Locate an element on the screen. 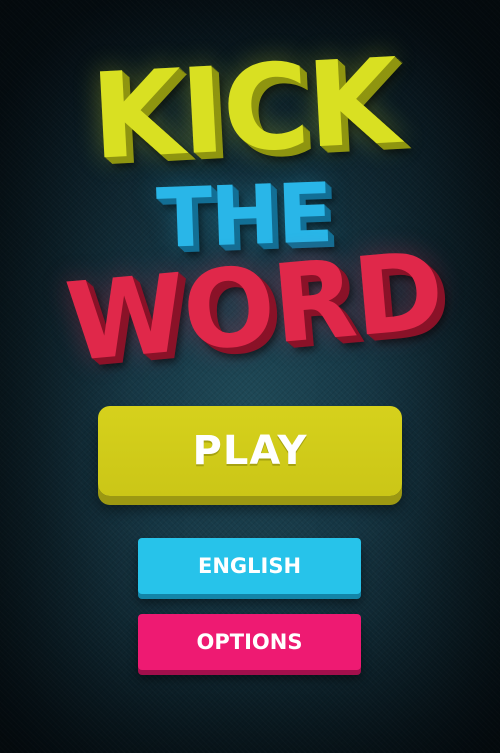  options-button-label: OPTIONS is located at coordinates (249, 642).